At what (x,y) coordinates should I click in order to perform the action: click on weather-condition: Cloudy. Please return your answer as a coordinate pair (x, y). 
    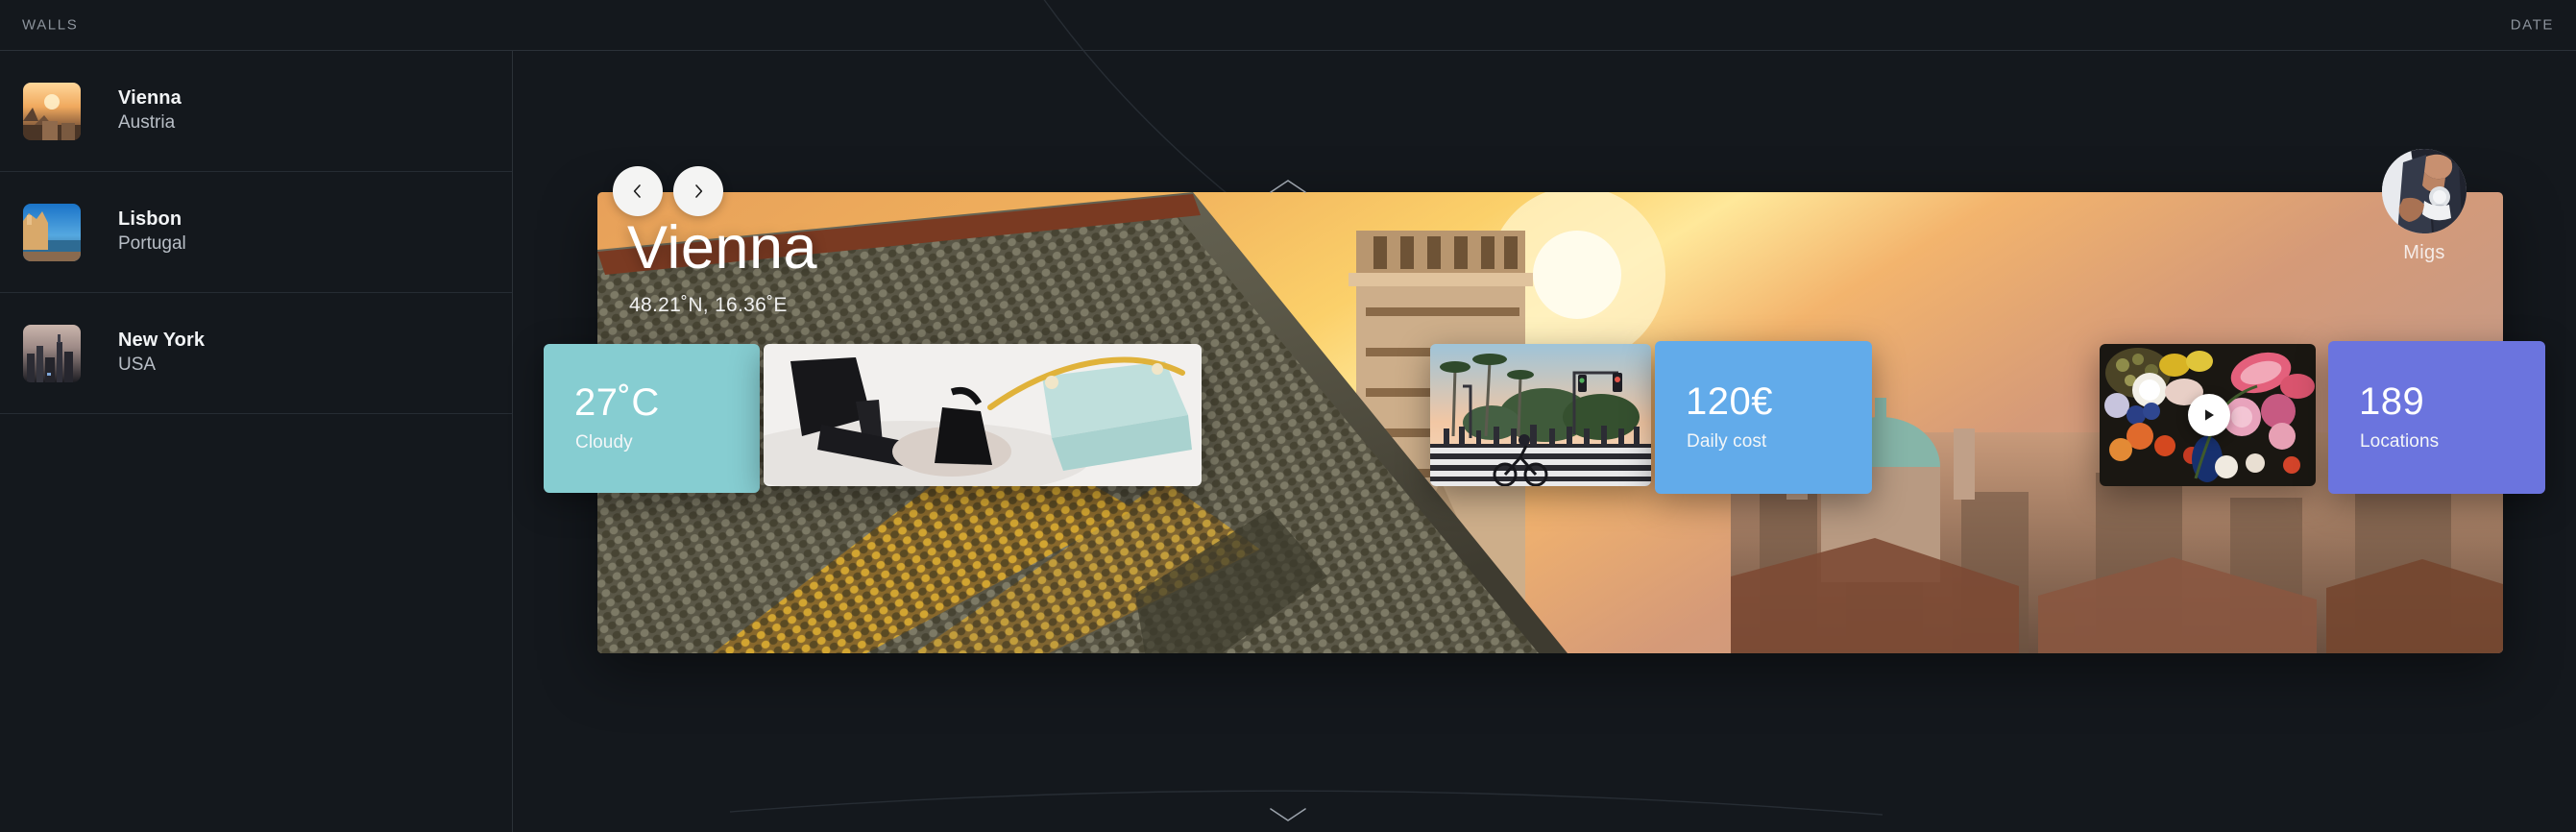
    Looking at the image, I should click on (604, 442).